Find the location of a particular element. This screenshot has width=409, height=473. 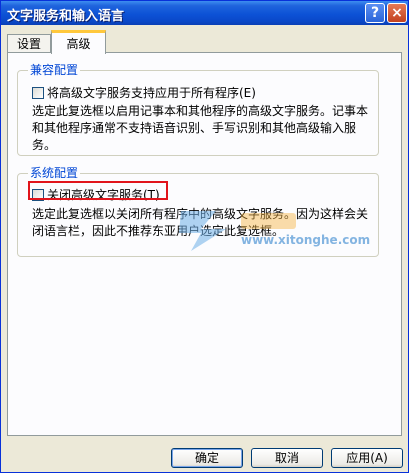

compat-description-line: 选定此复选框以启用记事本和其他程序的高级文字服务。记事本 is located at coordinates (200, 111).